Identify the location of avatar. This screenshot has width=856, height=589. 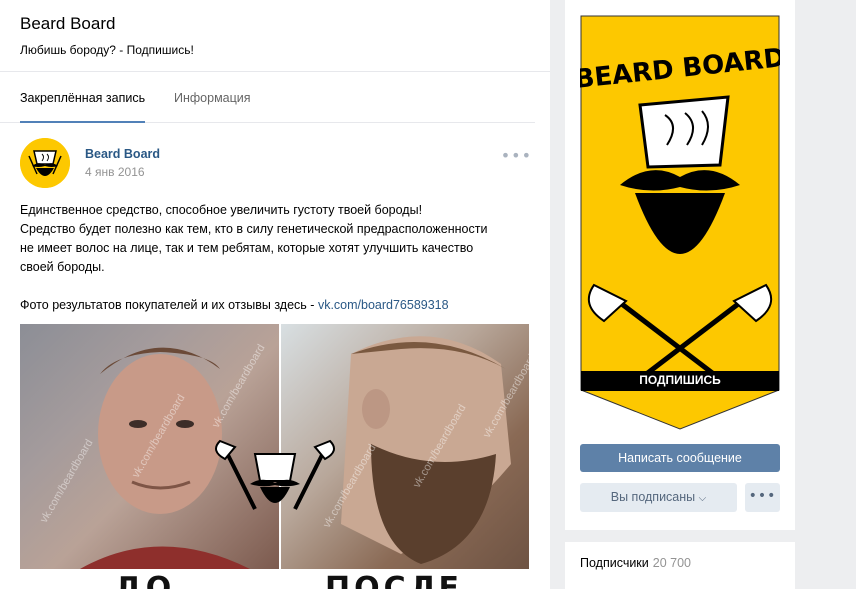
(45, 163).